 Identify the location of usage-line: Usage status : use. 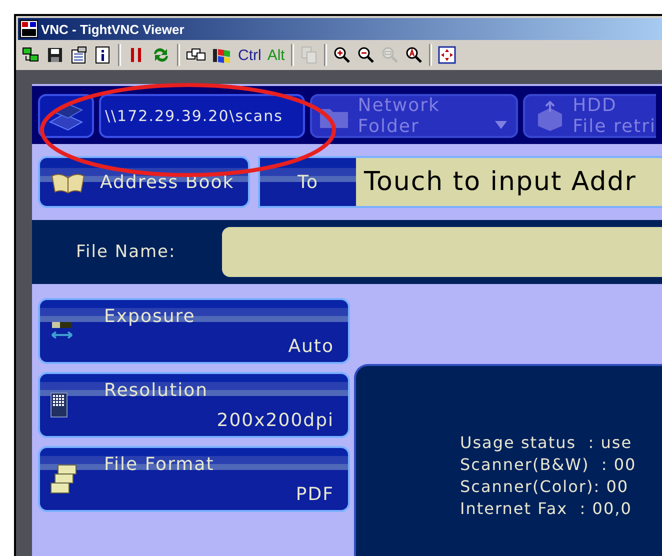
(547, 443).